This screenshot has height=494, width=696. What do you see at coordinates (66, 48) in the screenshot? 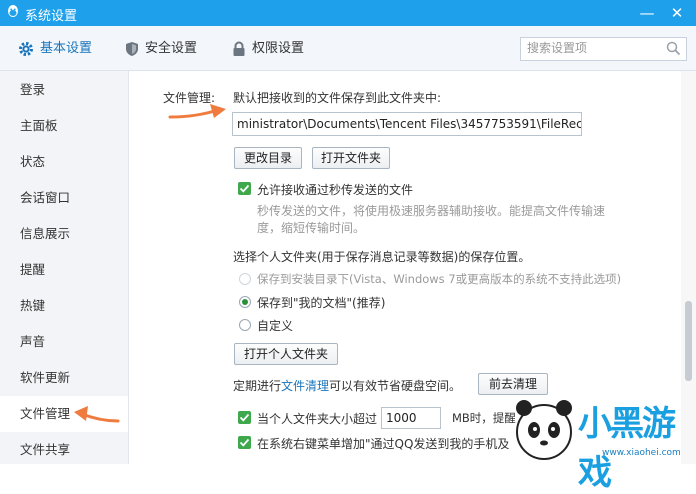
I see `tab-label: 基本设置` at bounding box center [66, 48].